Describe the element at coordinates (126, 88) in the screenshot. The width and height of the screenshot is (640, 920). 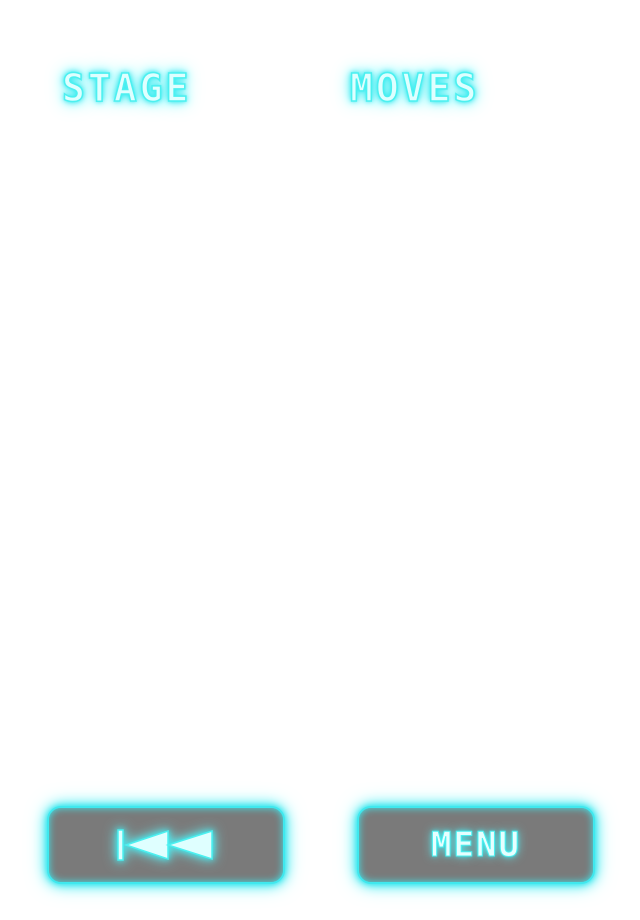
I see `stage-label: STAGE` at that location.